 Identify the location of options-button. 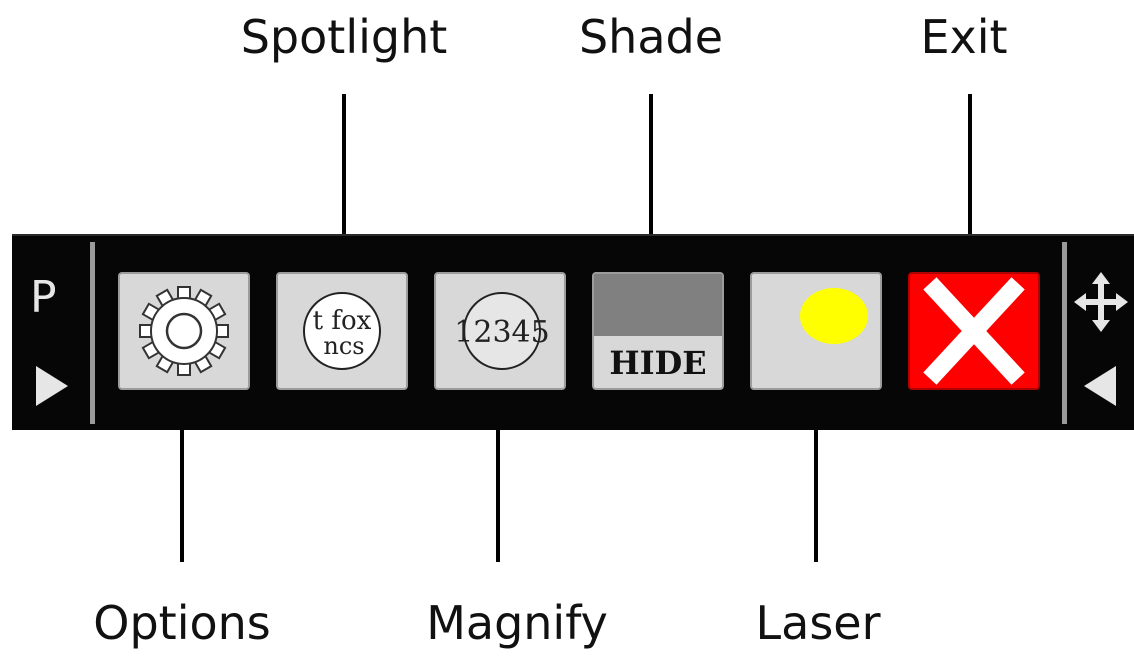
(184, 331).